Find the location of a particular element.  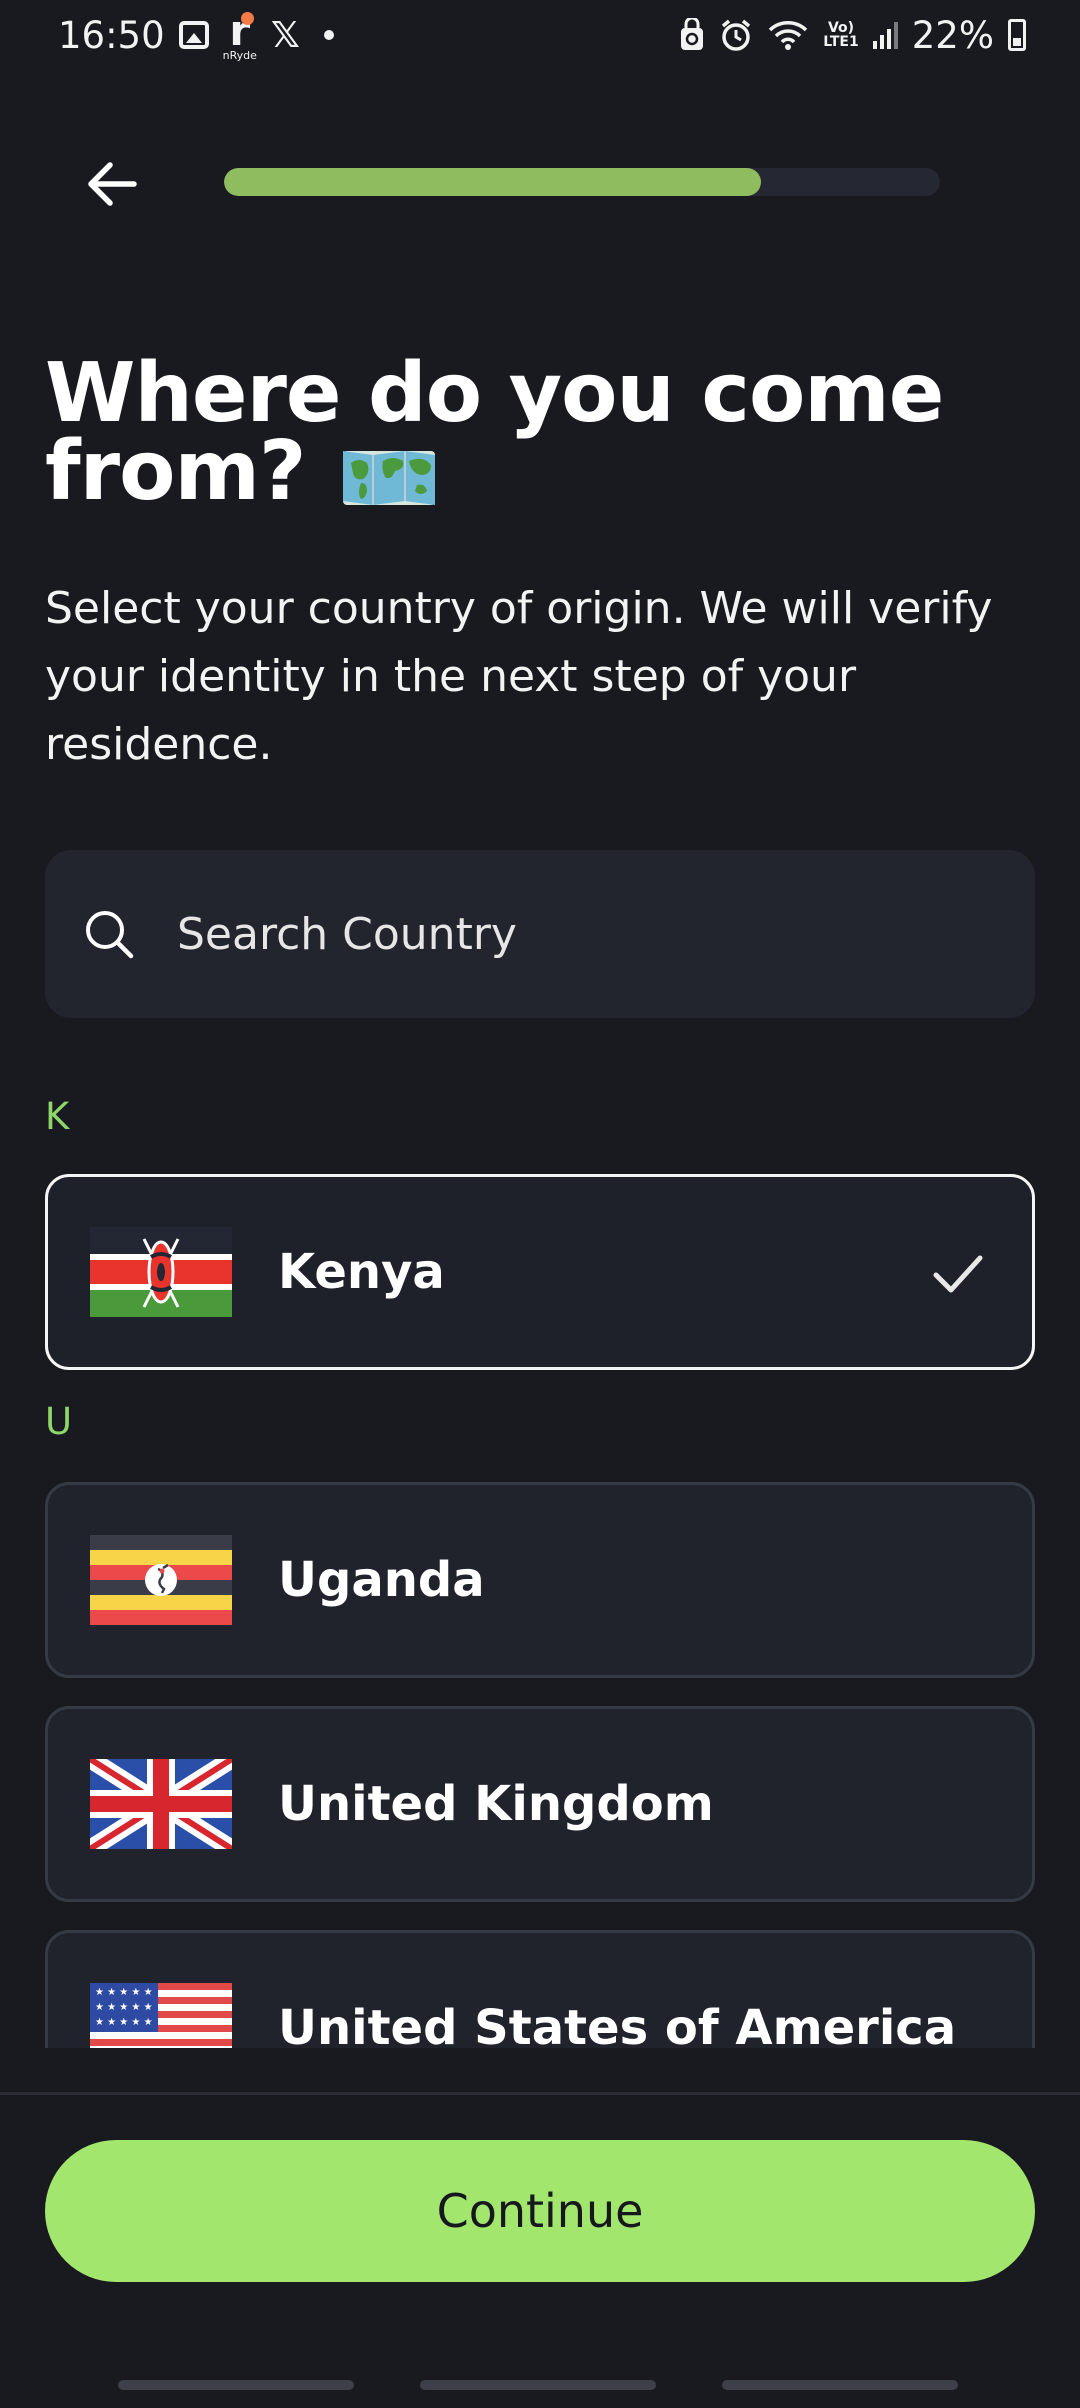

footer-divider is located at coordinates (540, 2093).